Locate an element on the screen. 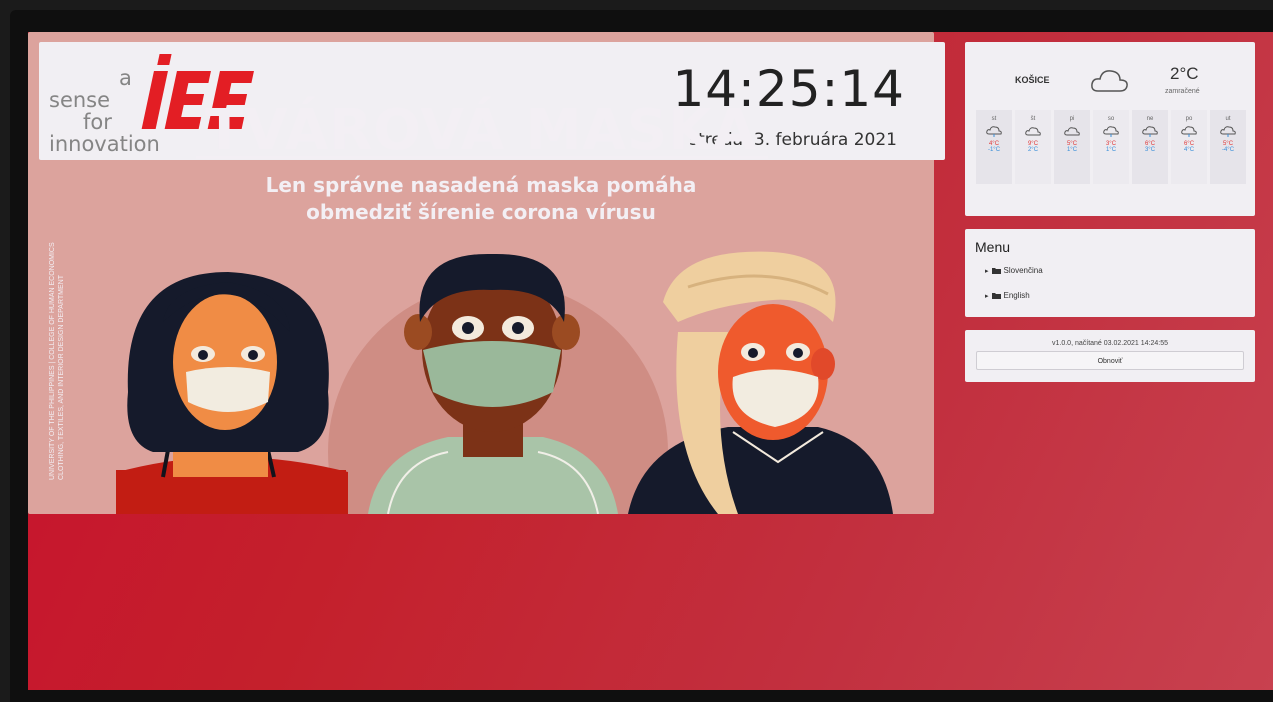 This screenshot has height=702, width=1273. forecast-day-name: st is located at coordinates (994, 119).